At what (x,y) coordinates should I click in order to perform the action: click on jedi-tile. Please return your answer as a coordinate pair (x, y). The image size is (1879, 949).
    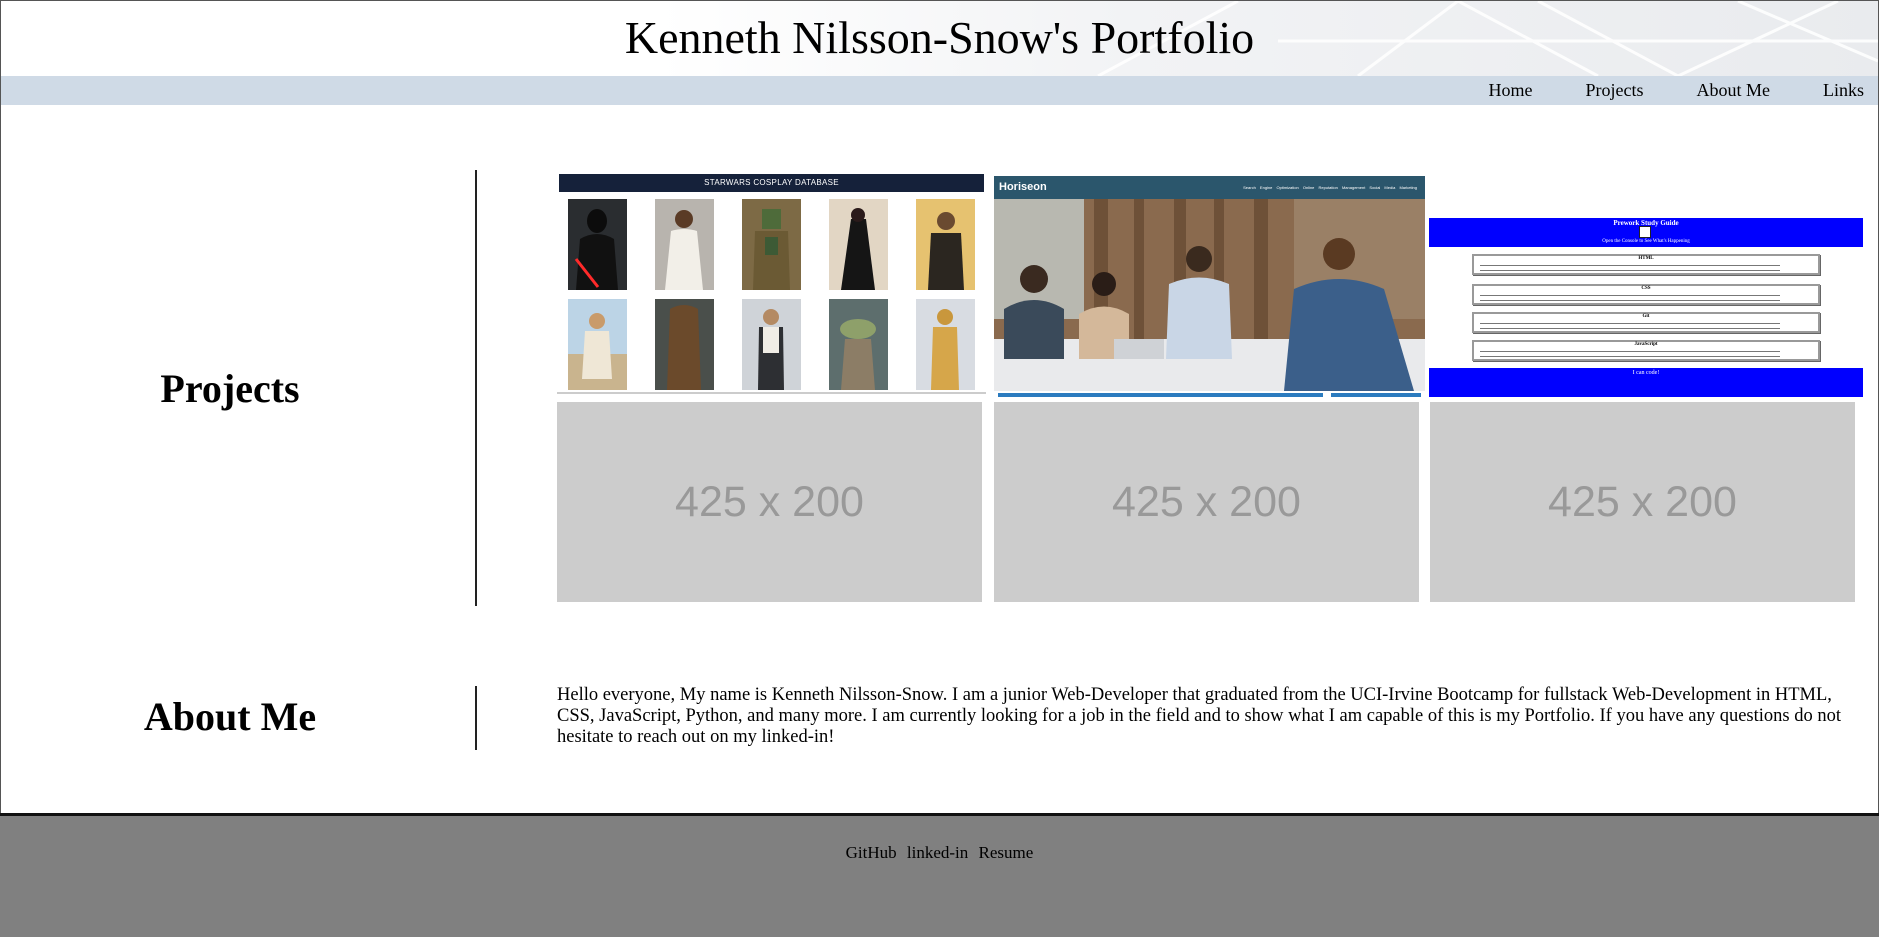
    Looking at the image, I should click on (945, 244).